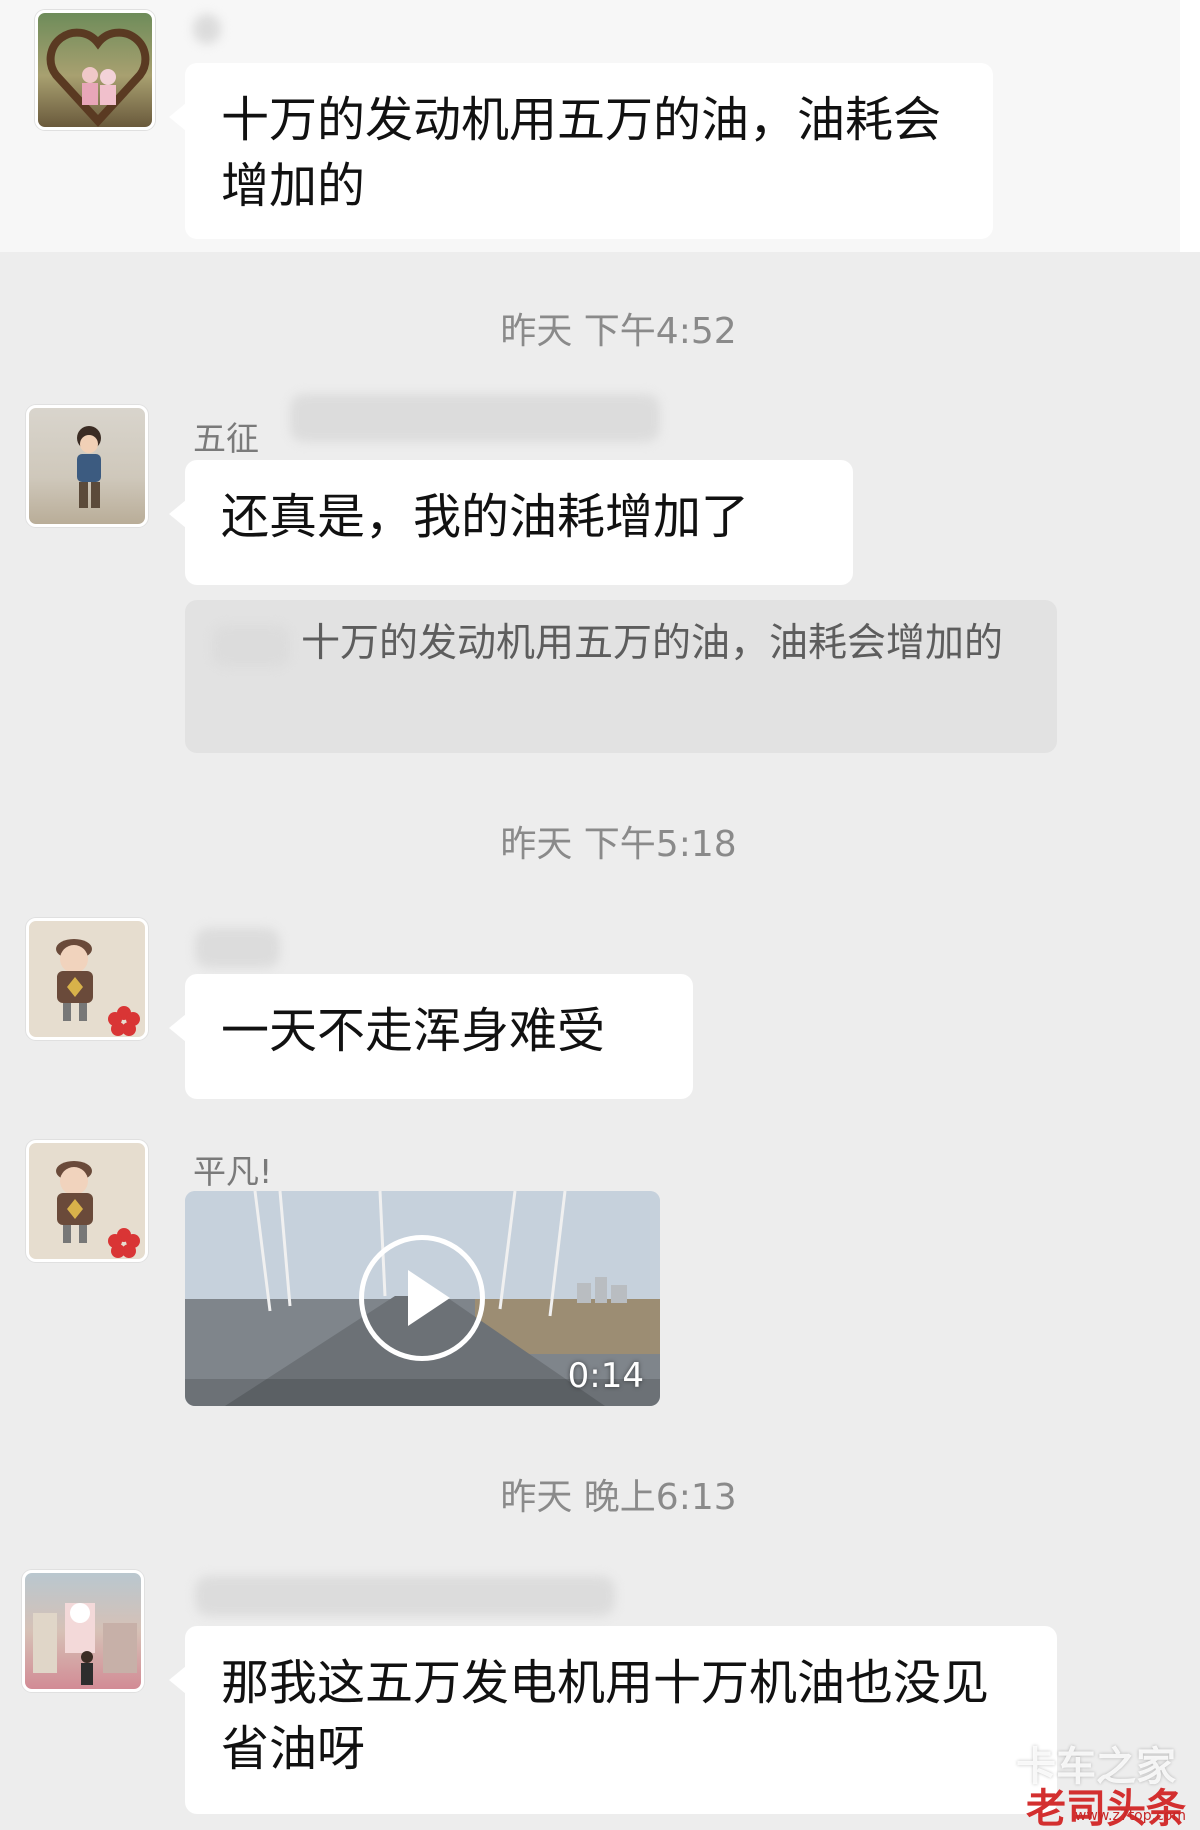  Describe the element at coordinates (98, 77) in the screenshot. I see `heart-frame-photo` at that location.